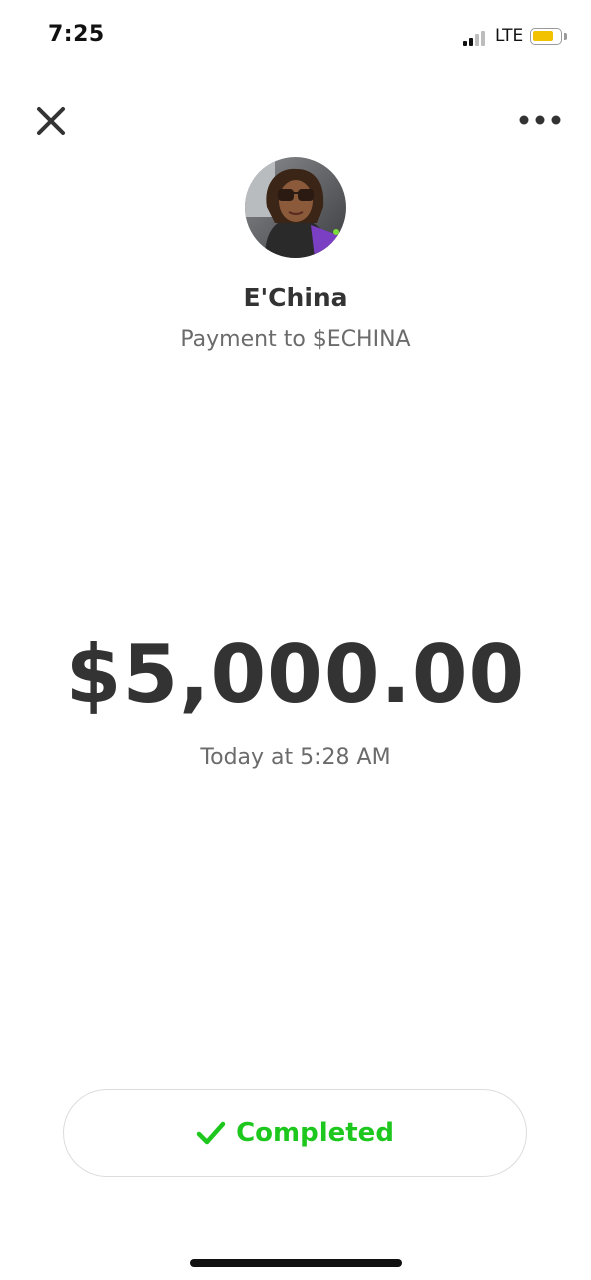 This screenshot has width=591, height=1280. I want to click on avatar, so click(295, 207).